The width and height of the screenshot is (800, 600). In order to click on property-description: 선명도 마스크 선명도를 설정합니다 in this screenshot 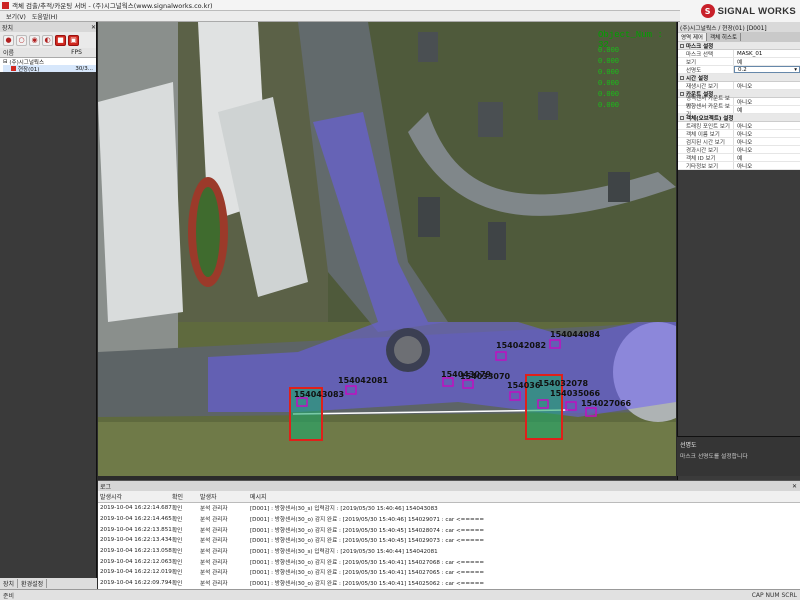, I will do `click(738, 456)`.